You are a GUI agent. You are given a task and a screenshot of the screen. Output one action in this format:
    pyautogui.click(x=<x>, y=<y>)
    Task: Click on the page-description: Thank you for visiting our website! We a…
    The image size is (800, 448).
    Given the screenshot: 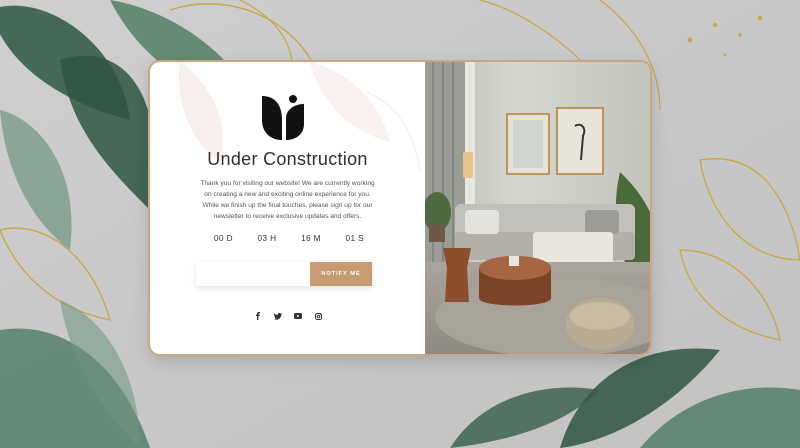 What is the action you would take?
    pyautogui.click(x=287, y=200)
    